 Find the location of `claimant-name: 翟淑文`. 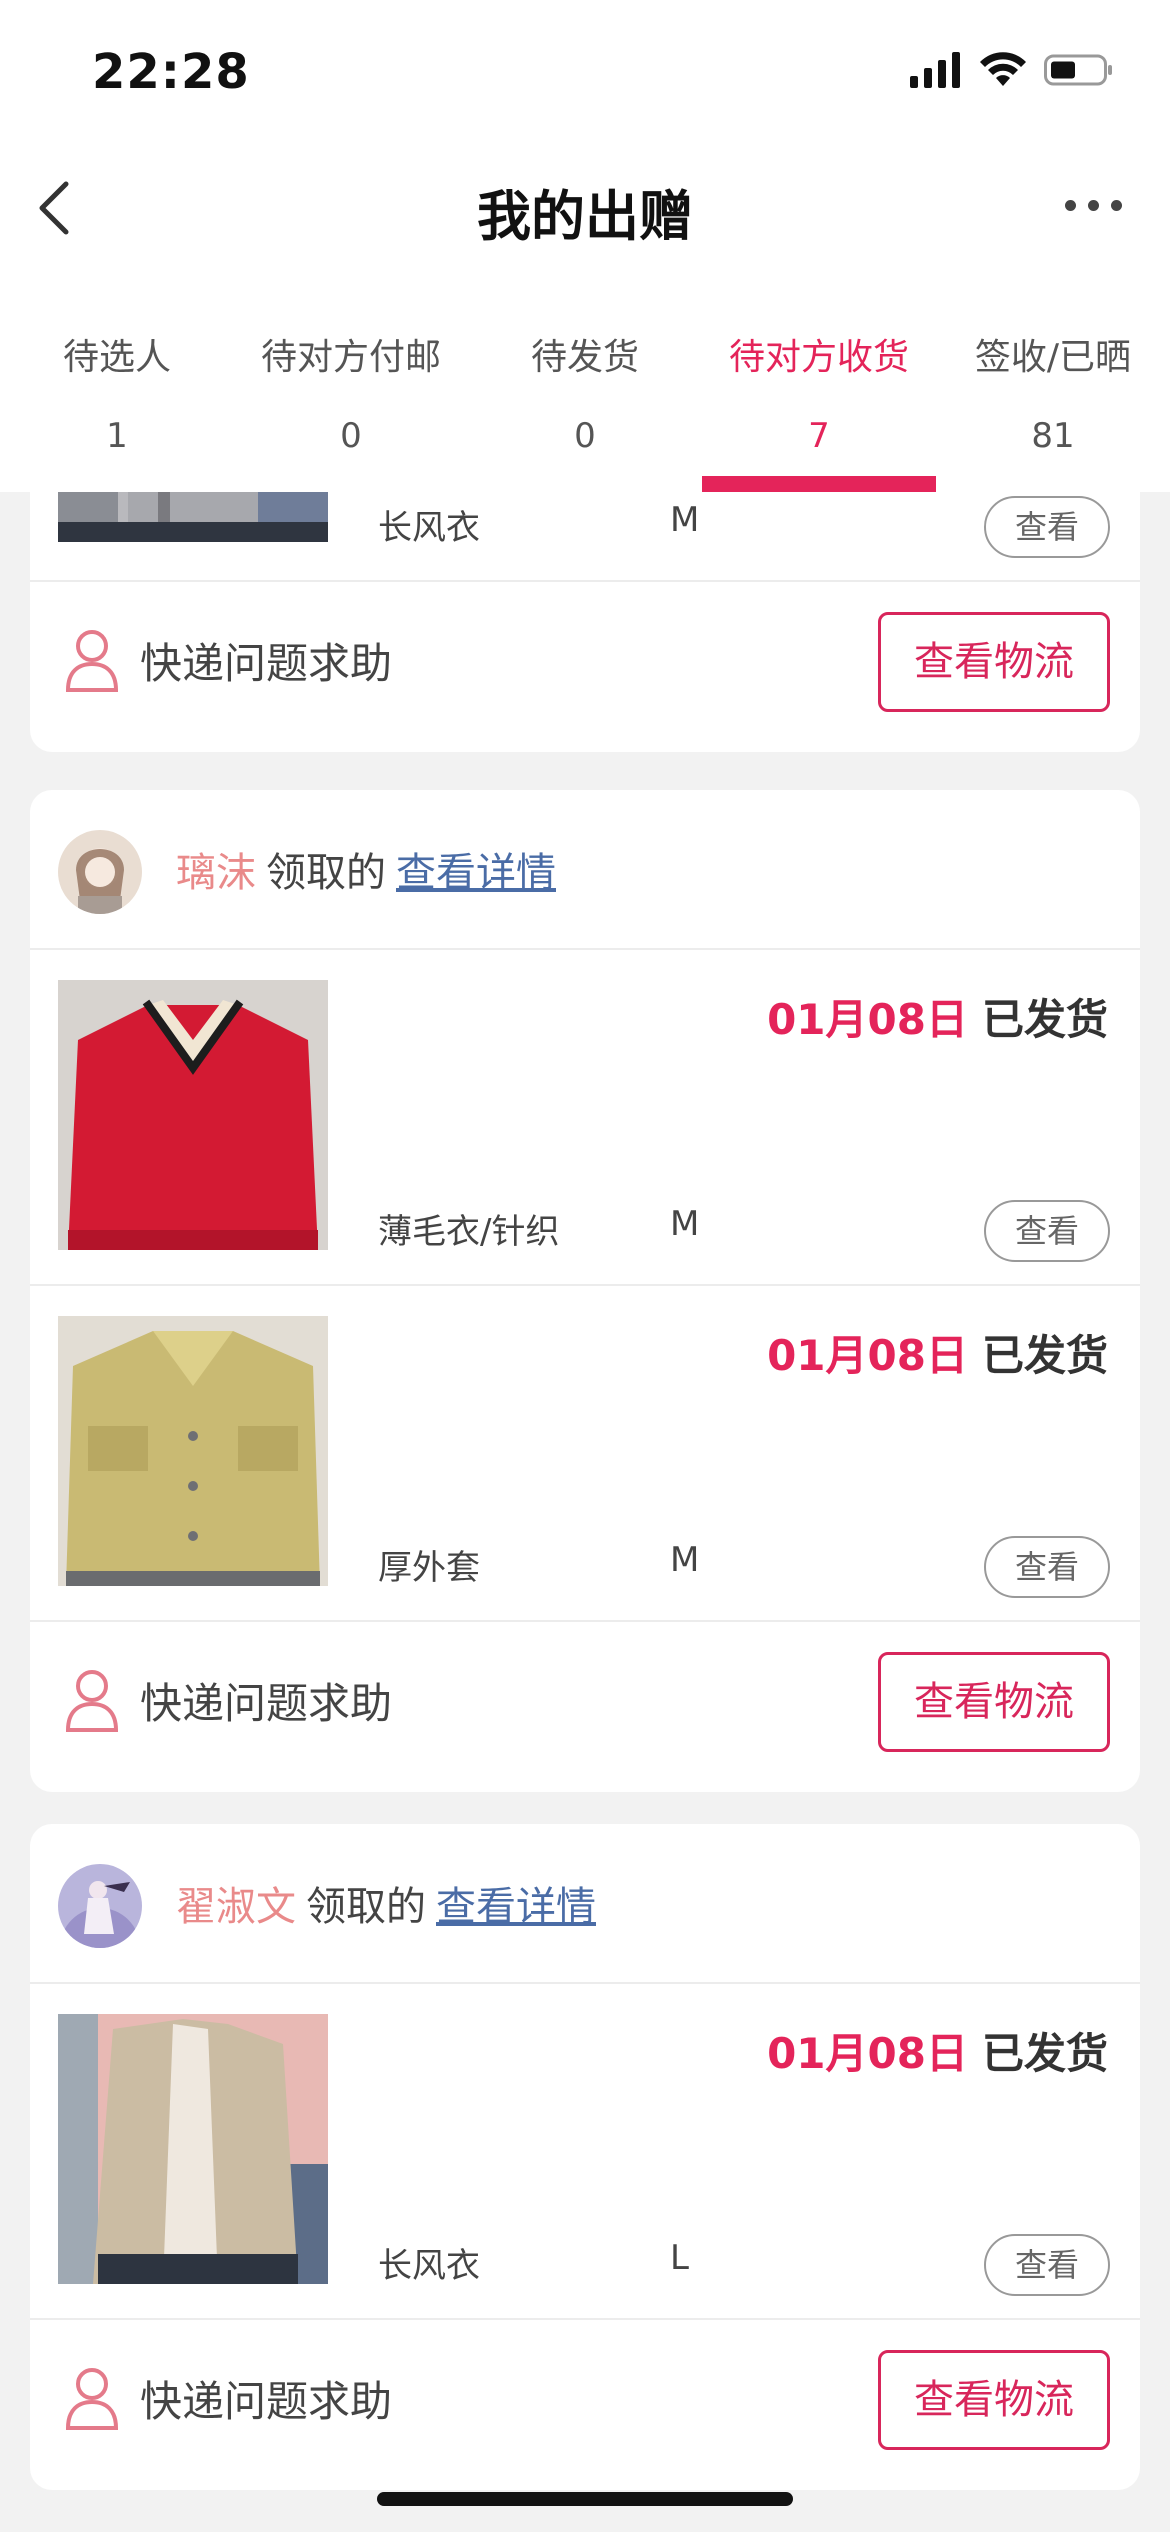

claimant-name: 翟淑文 is located at coordinates (236, 1907).